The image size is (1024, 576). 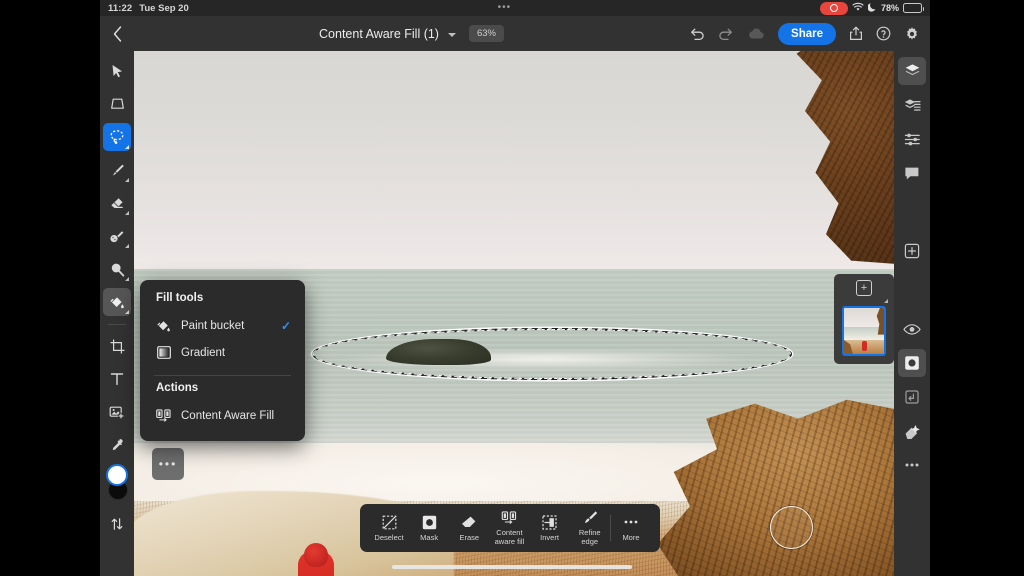 What do you see at coordinates (316, 555) in the screenshot?
I see `photo-person-hood` at bounding box center [316, 555].